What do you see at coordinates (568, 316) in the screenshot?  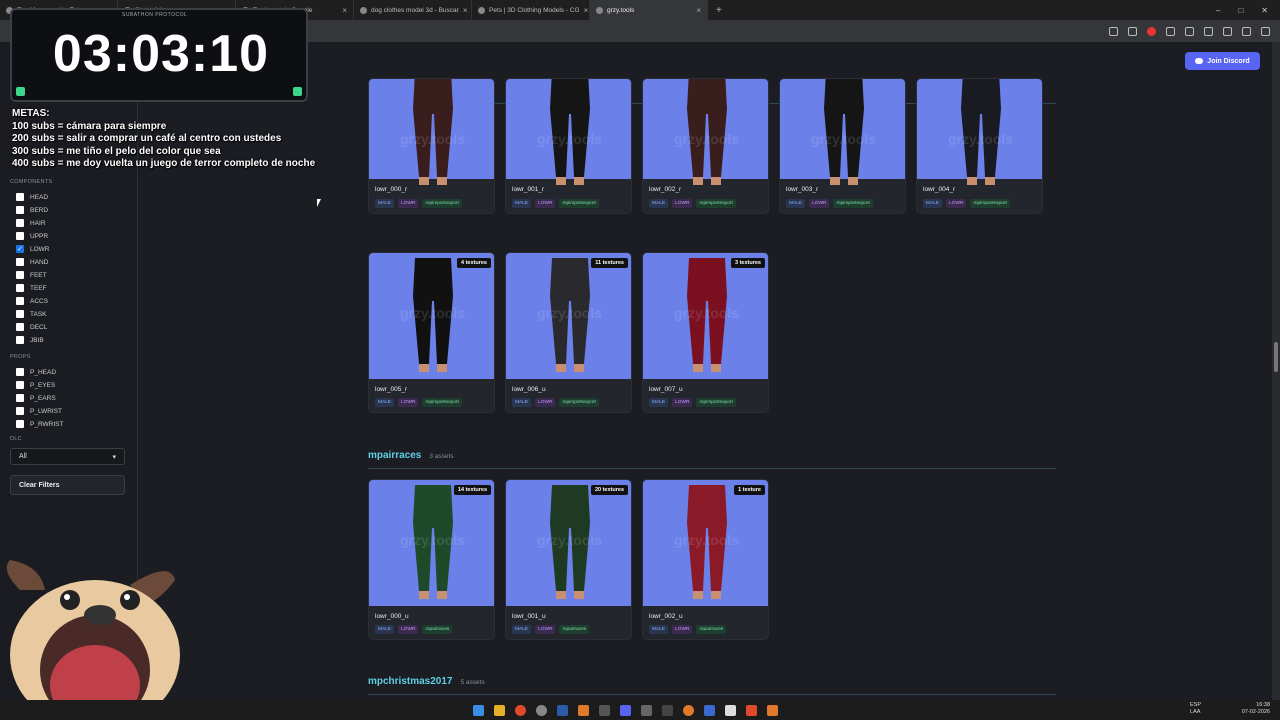 I see `asset-thumbnail: grzy.tools 11 textures` at bounding box center [568, 316].